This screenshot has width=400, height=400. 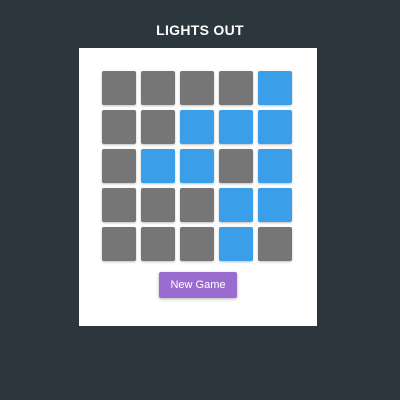 I want to click on light-cell-r4-c1, so click(x=119, y=205).